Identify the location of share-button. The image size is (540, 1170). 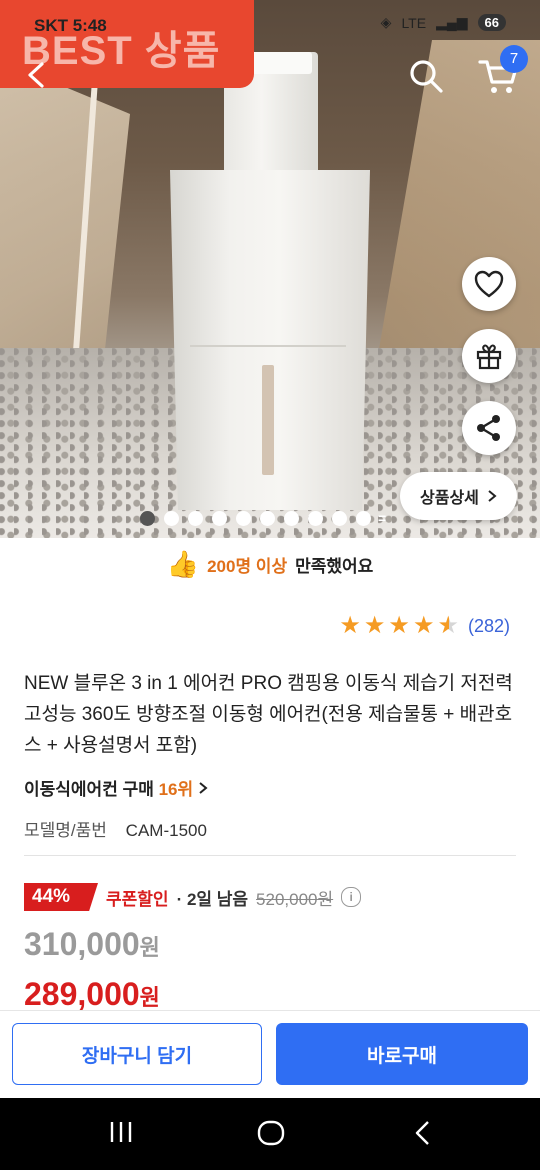
(489, 428).